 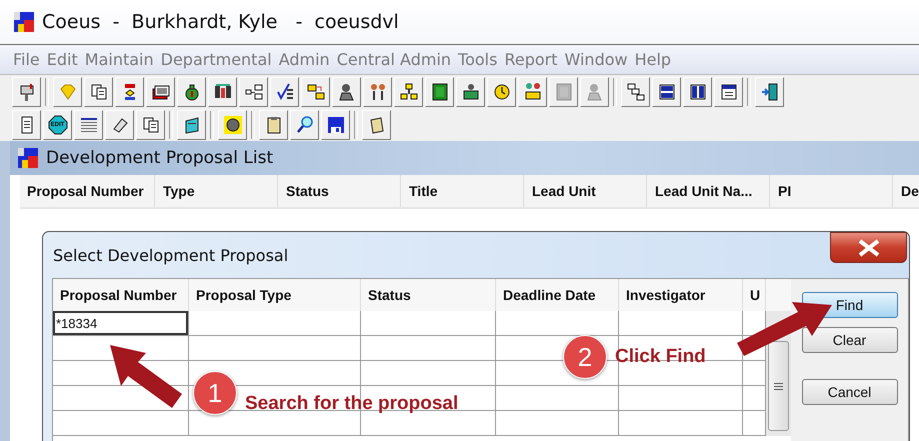 What do you see at coordinates (160, 158) in the screenshot?
I see `list-window-title: Development Proposal List` at bounding box center [160, 158].